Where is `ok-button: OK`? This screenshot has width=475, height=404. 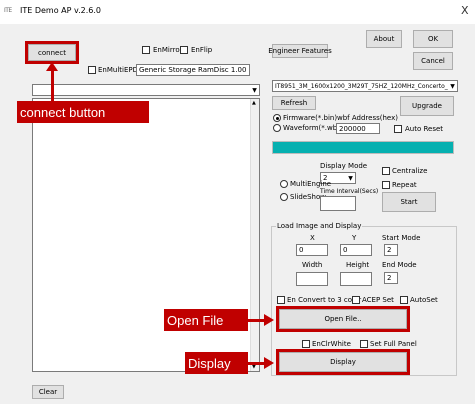
ok-button: OK is located at coordinates (433, 39).